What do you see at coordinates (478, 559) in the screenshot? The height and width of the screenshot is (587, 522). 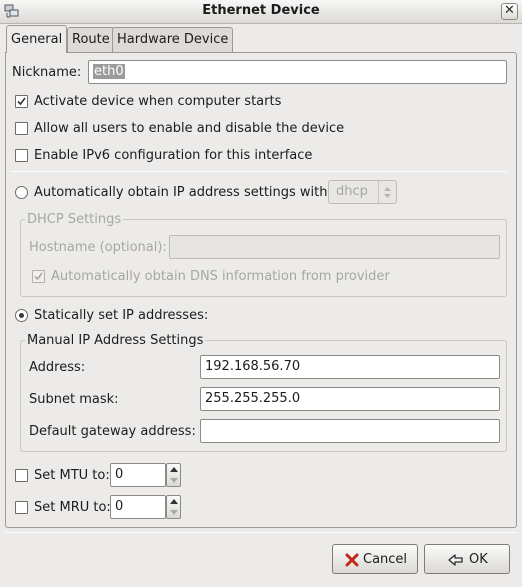 I see `ok-label: OK` at bounding box center [478, 559].